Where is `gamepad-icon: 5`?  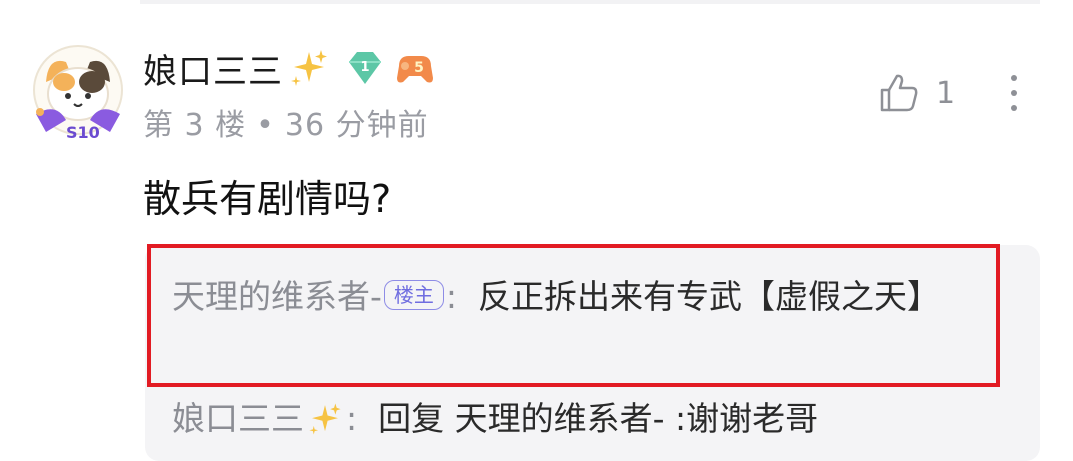 gamepad-icon: 5 is located at coordinates (415, 69).